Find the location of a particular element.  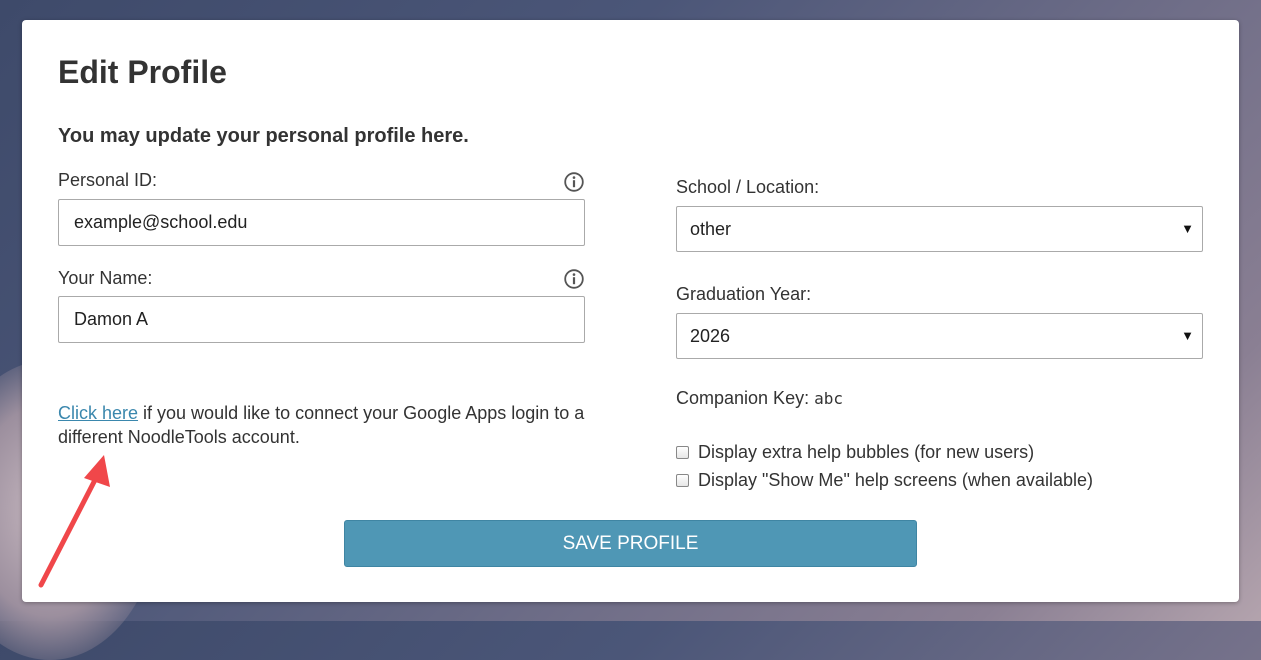

school-location-select: other ▼ is located at coordinates (939, 229).